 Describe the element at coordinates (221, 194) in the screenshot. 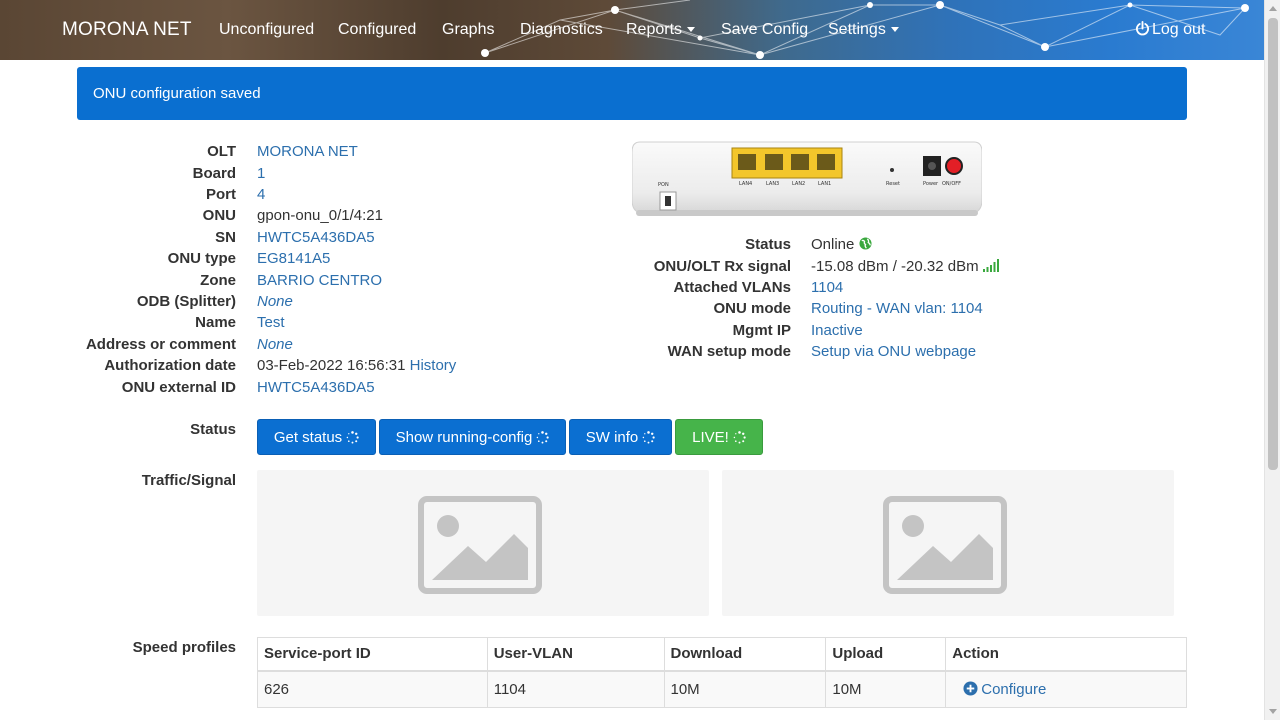

I see `port-label: Port` at that location.